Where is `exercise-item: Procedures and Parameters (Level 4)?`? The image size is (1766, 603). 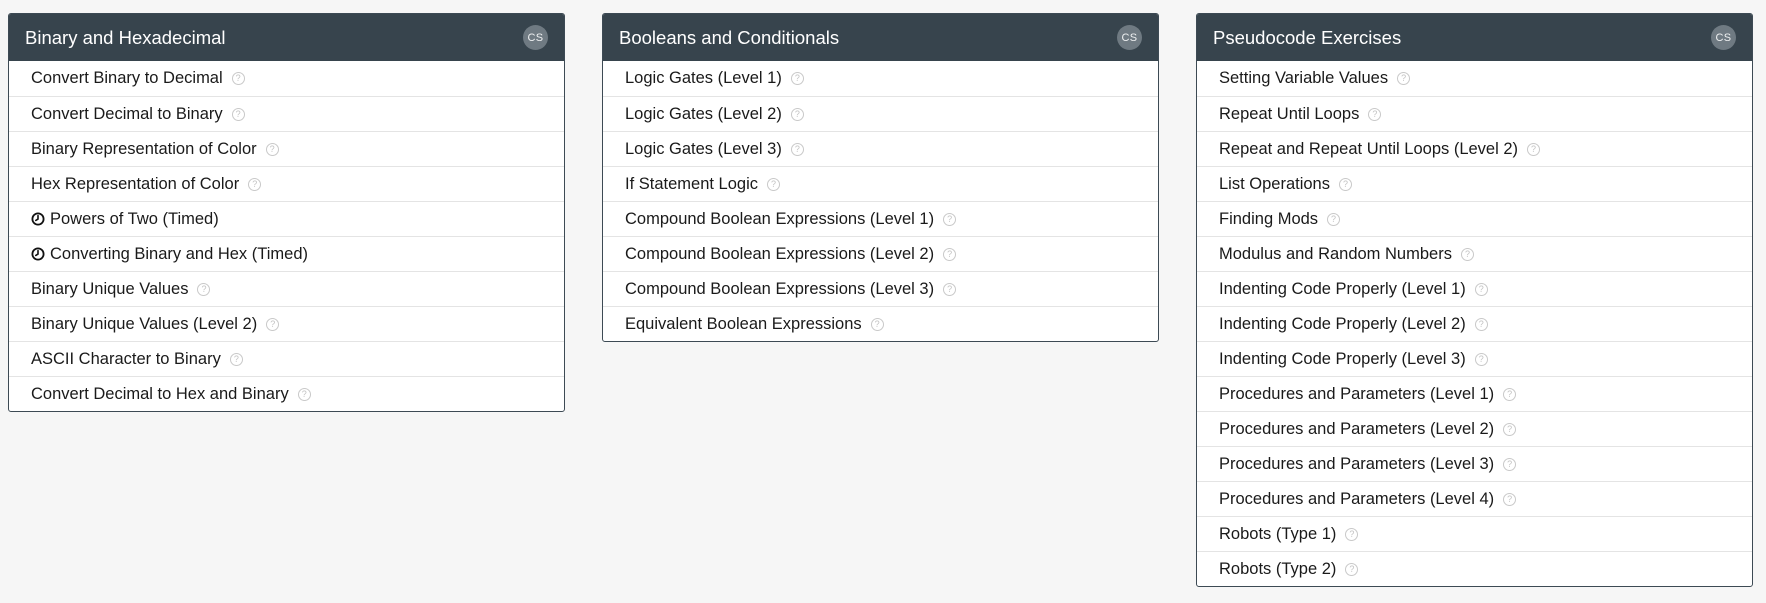 exercise-item: Procedures and Parameters (Level 4)? is located at coordinates (1474, 498).